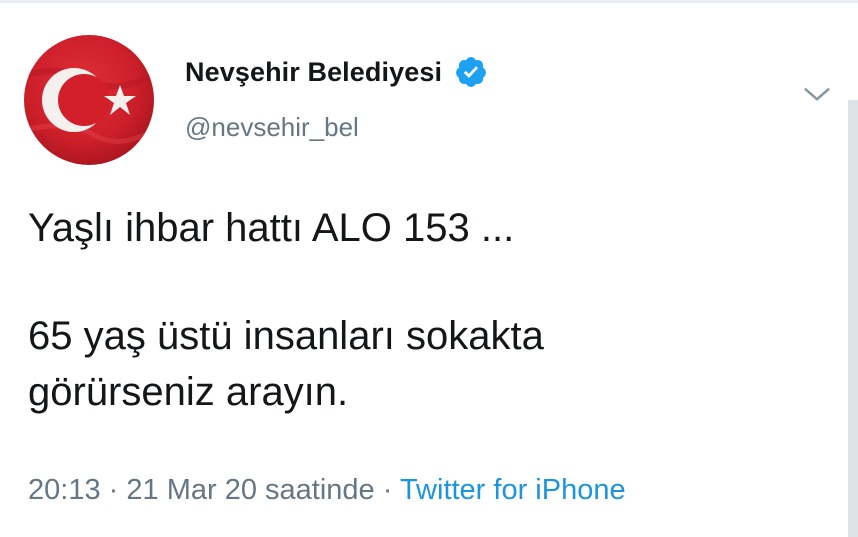  I want to click on scrollbar, so click(853, 318).